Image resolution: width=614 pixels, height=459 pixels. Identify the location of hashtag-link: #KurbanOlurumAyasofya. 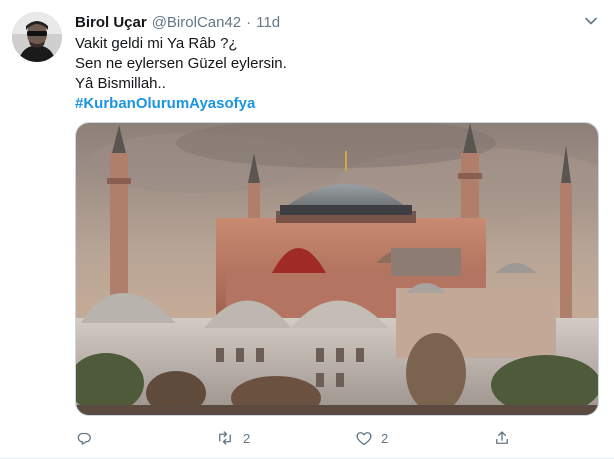
(335, 104).